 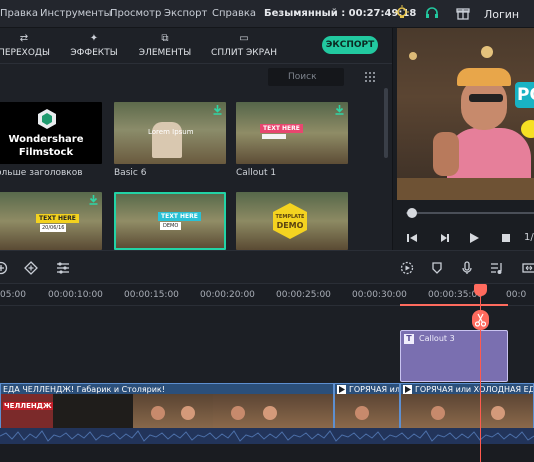 I want to click on voiceover-list-icon, so click(x=497, y=268).